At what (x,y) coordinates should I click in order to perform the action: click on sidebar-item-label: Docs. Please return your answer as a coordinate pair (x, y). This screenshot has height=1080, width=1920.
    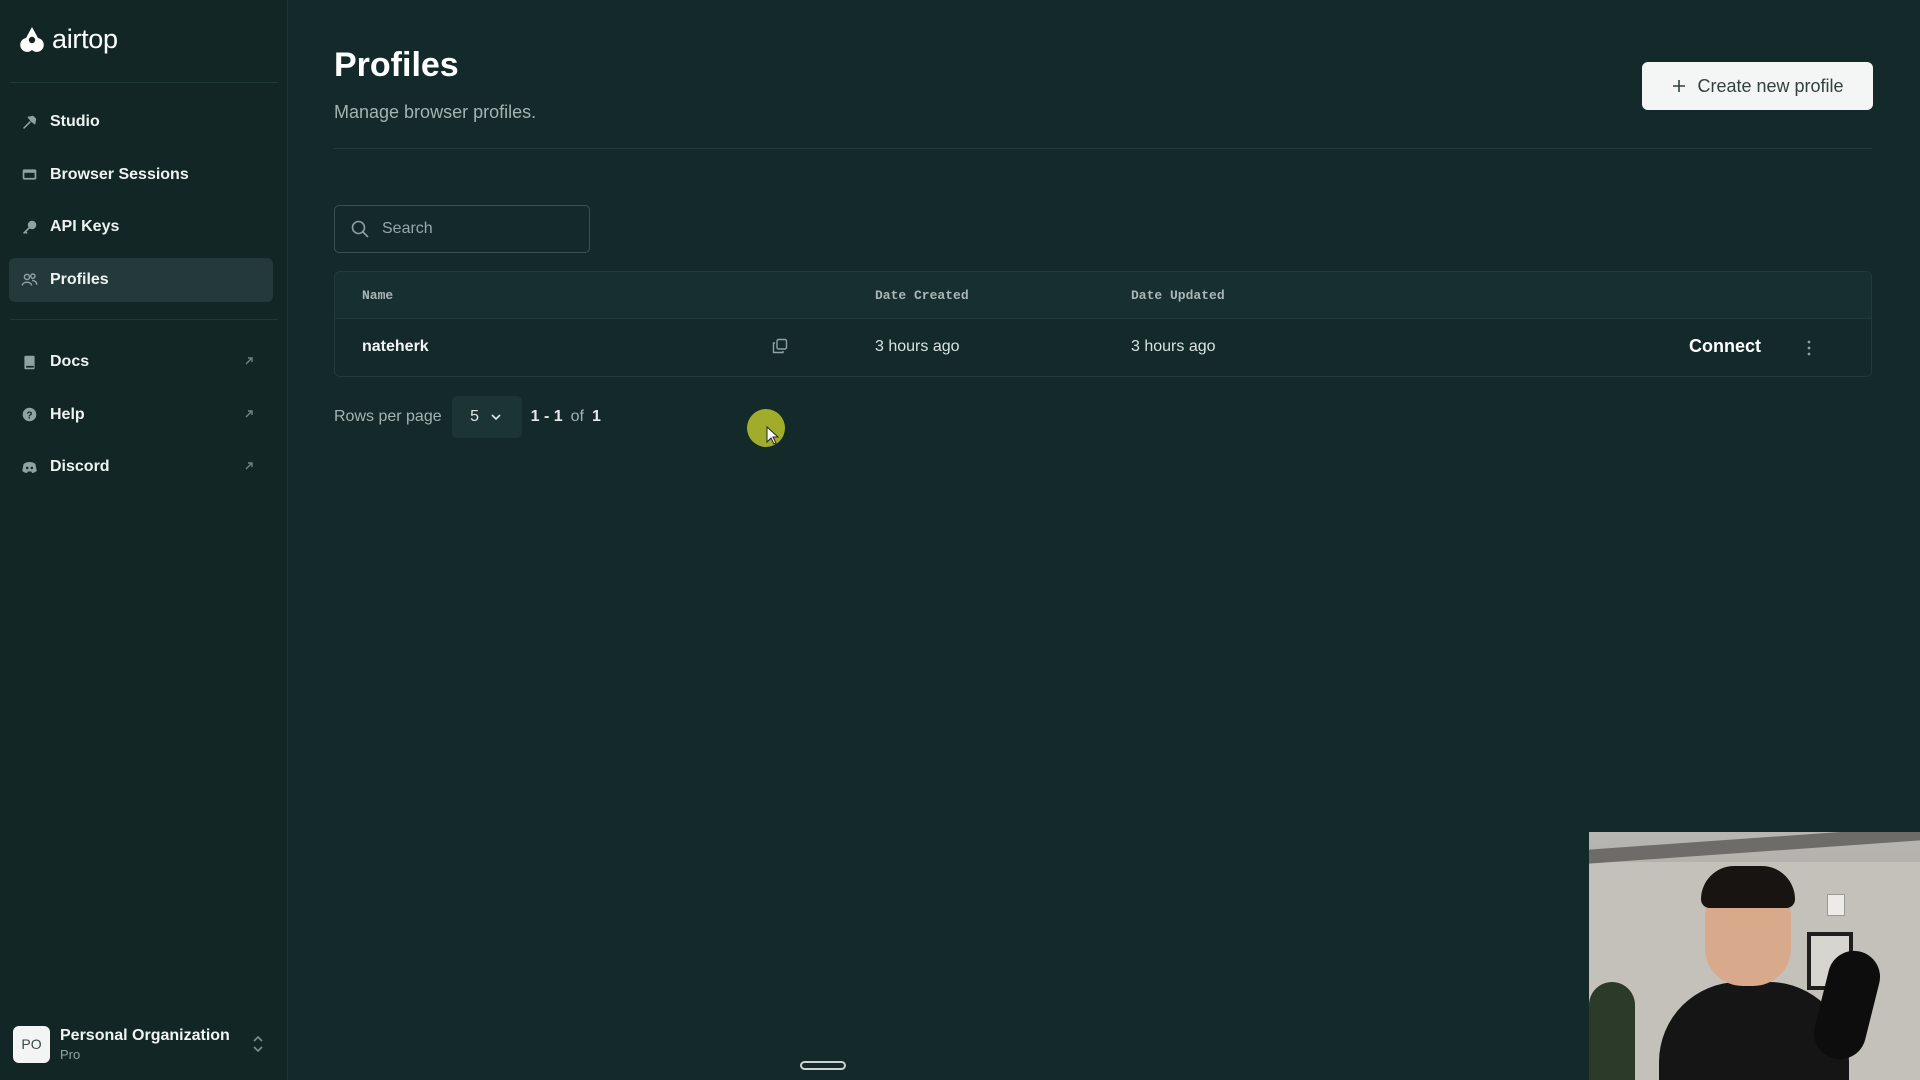
    Looking at the image, I should click on (70, 361).